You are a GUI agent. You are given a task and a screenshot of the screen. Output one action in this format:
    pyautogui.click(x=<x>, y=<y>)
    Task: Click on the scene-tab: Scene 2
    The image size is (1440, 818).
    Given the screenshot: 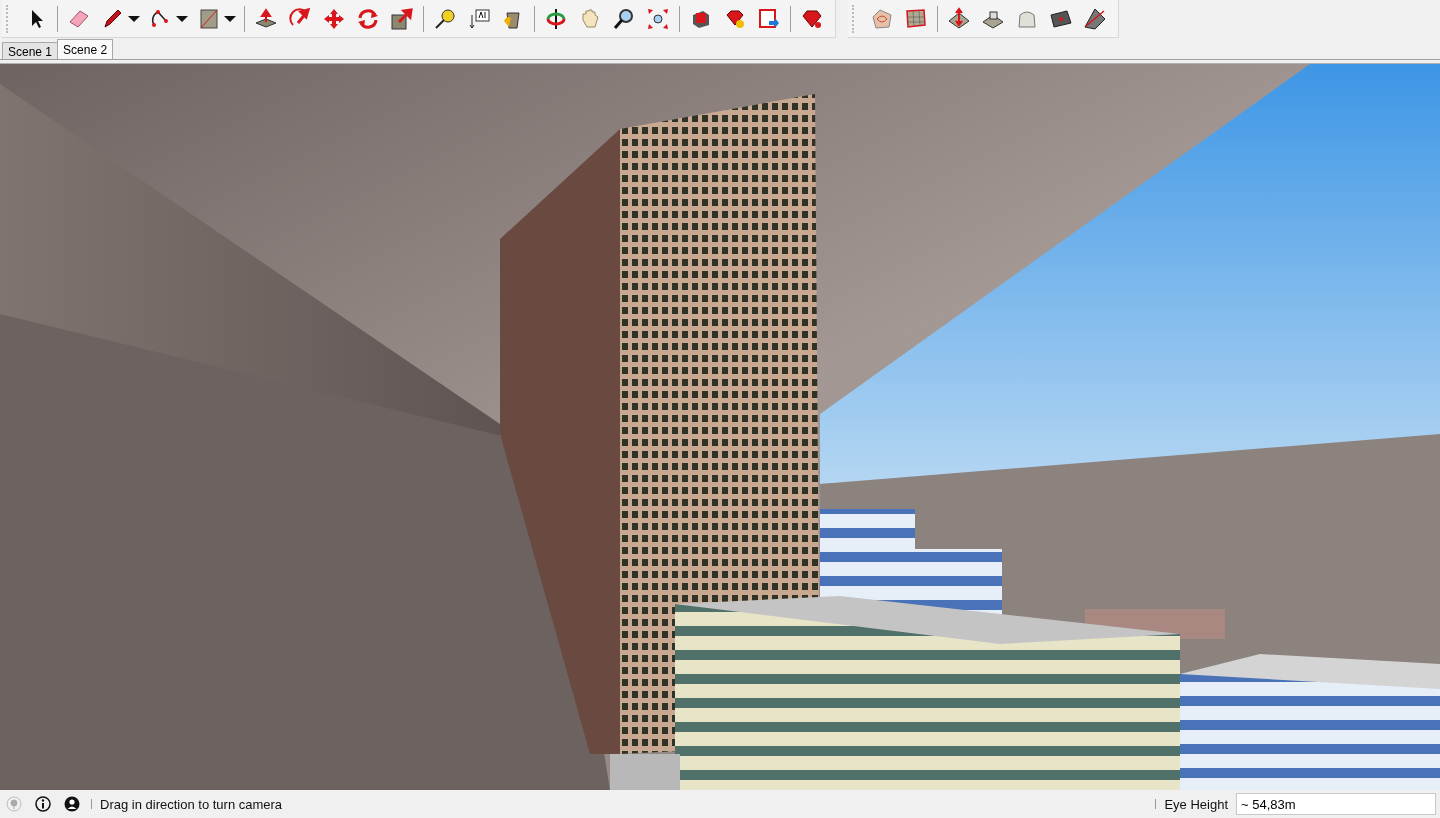 What is the action you would take?
    pyautogui.click(x=85, y=49)
    